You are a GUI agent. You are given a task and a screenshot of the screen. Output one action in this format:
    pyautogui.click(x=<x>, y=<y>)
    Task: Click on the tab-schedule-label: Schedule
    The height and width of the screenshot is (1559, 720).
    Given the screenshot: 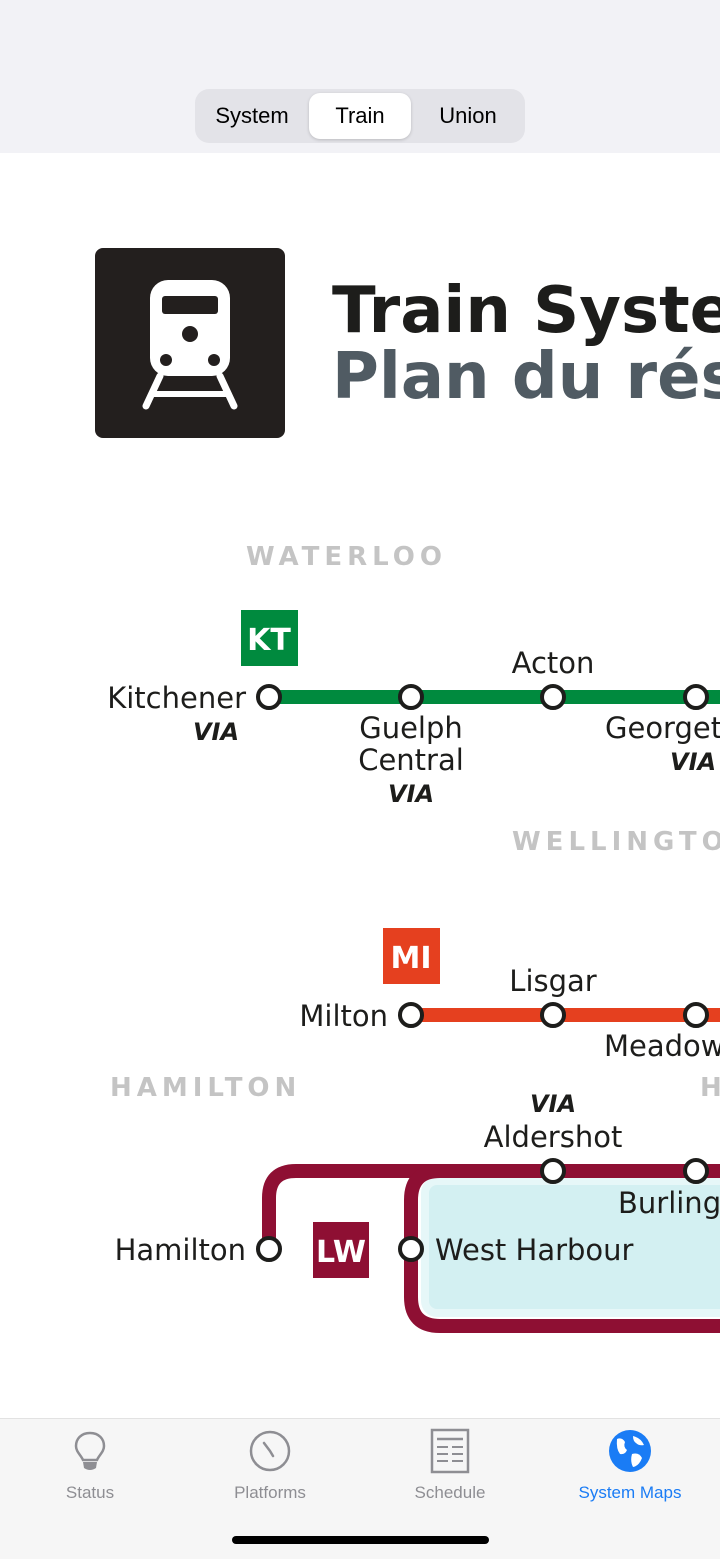 What is the action you would take?
    pyautogui.click(x=450, y=1492)
    